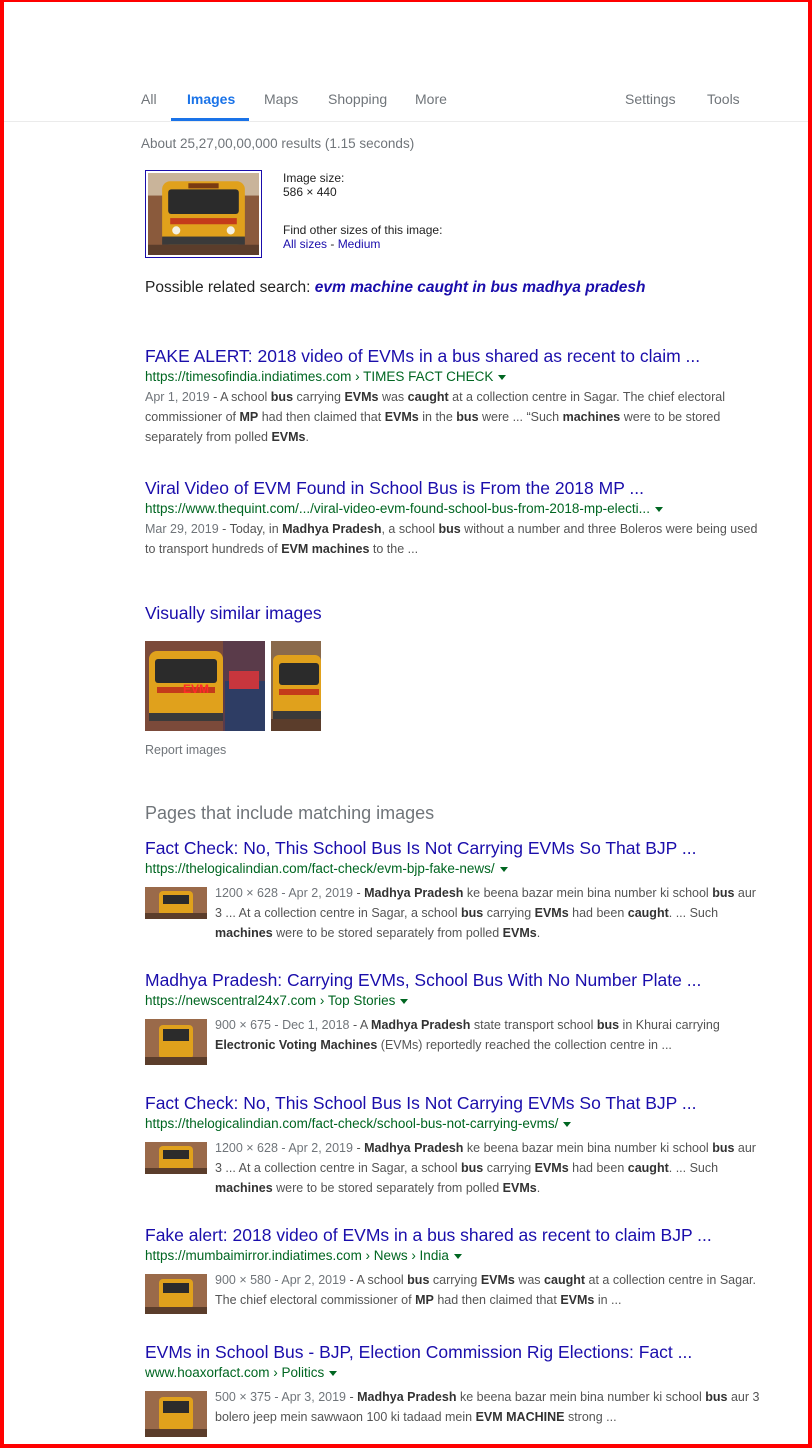  What do you see at coordinates (281, 1397) in the screenshot?
I see `page-meta: 500 × 375 - Apr 3, 2019` at bounding box center [281, 1397].